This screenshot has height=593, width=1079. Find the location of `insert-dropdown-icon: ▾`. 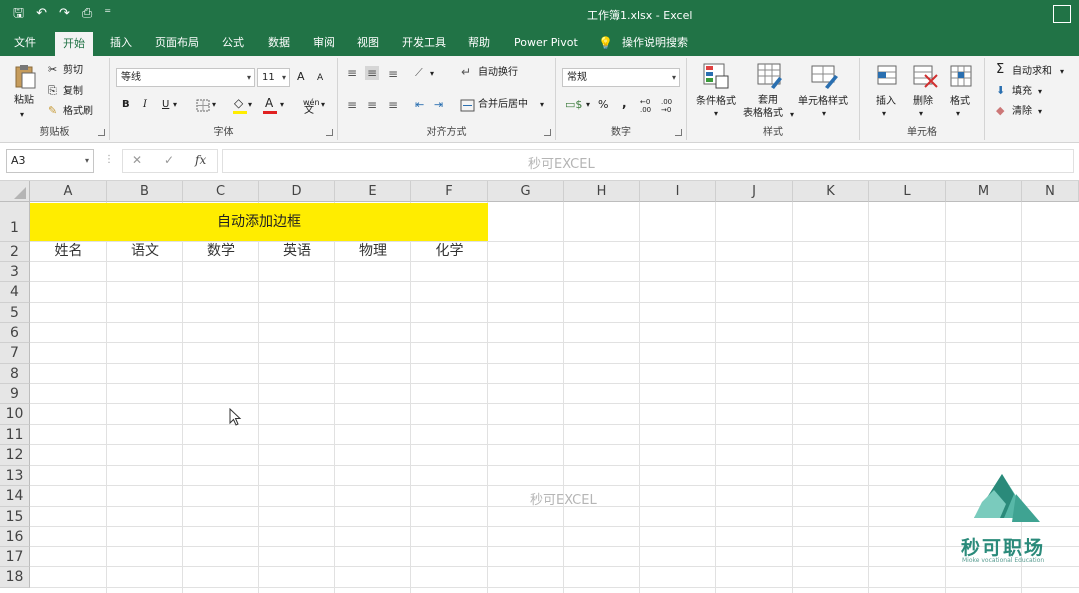

insert-dropdown-icon: ▾ is located at coordinates (884, 114).